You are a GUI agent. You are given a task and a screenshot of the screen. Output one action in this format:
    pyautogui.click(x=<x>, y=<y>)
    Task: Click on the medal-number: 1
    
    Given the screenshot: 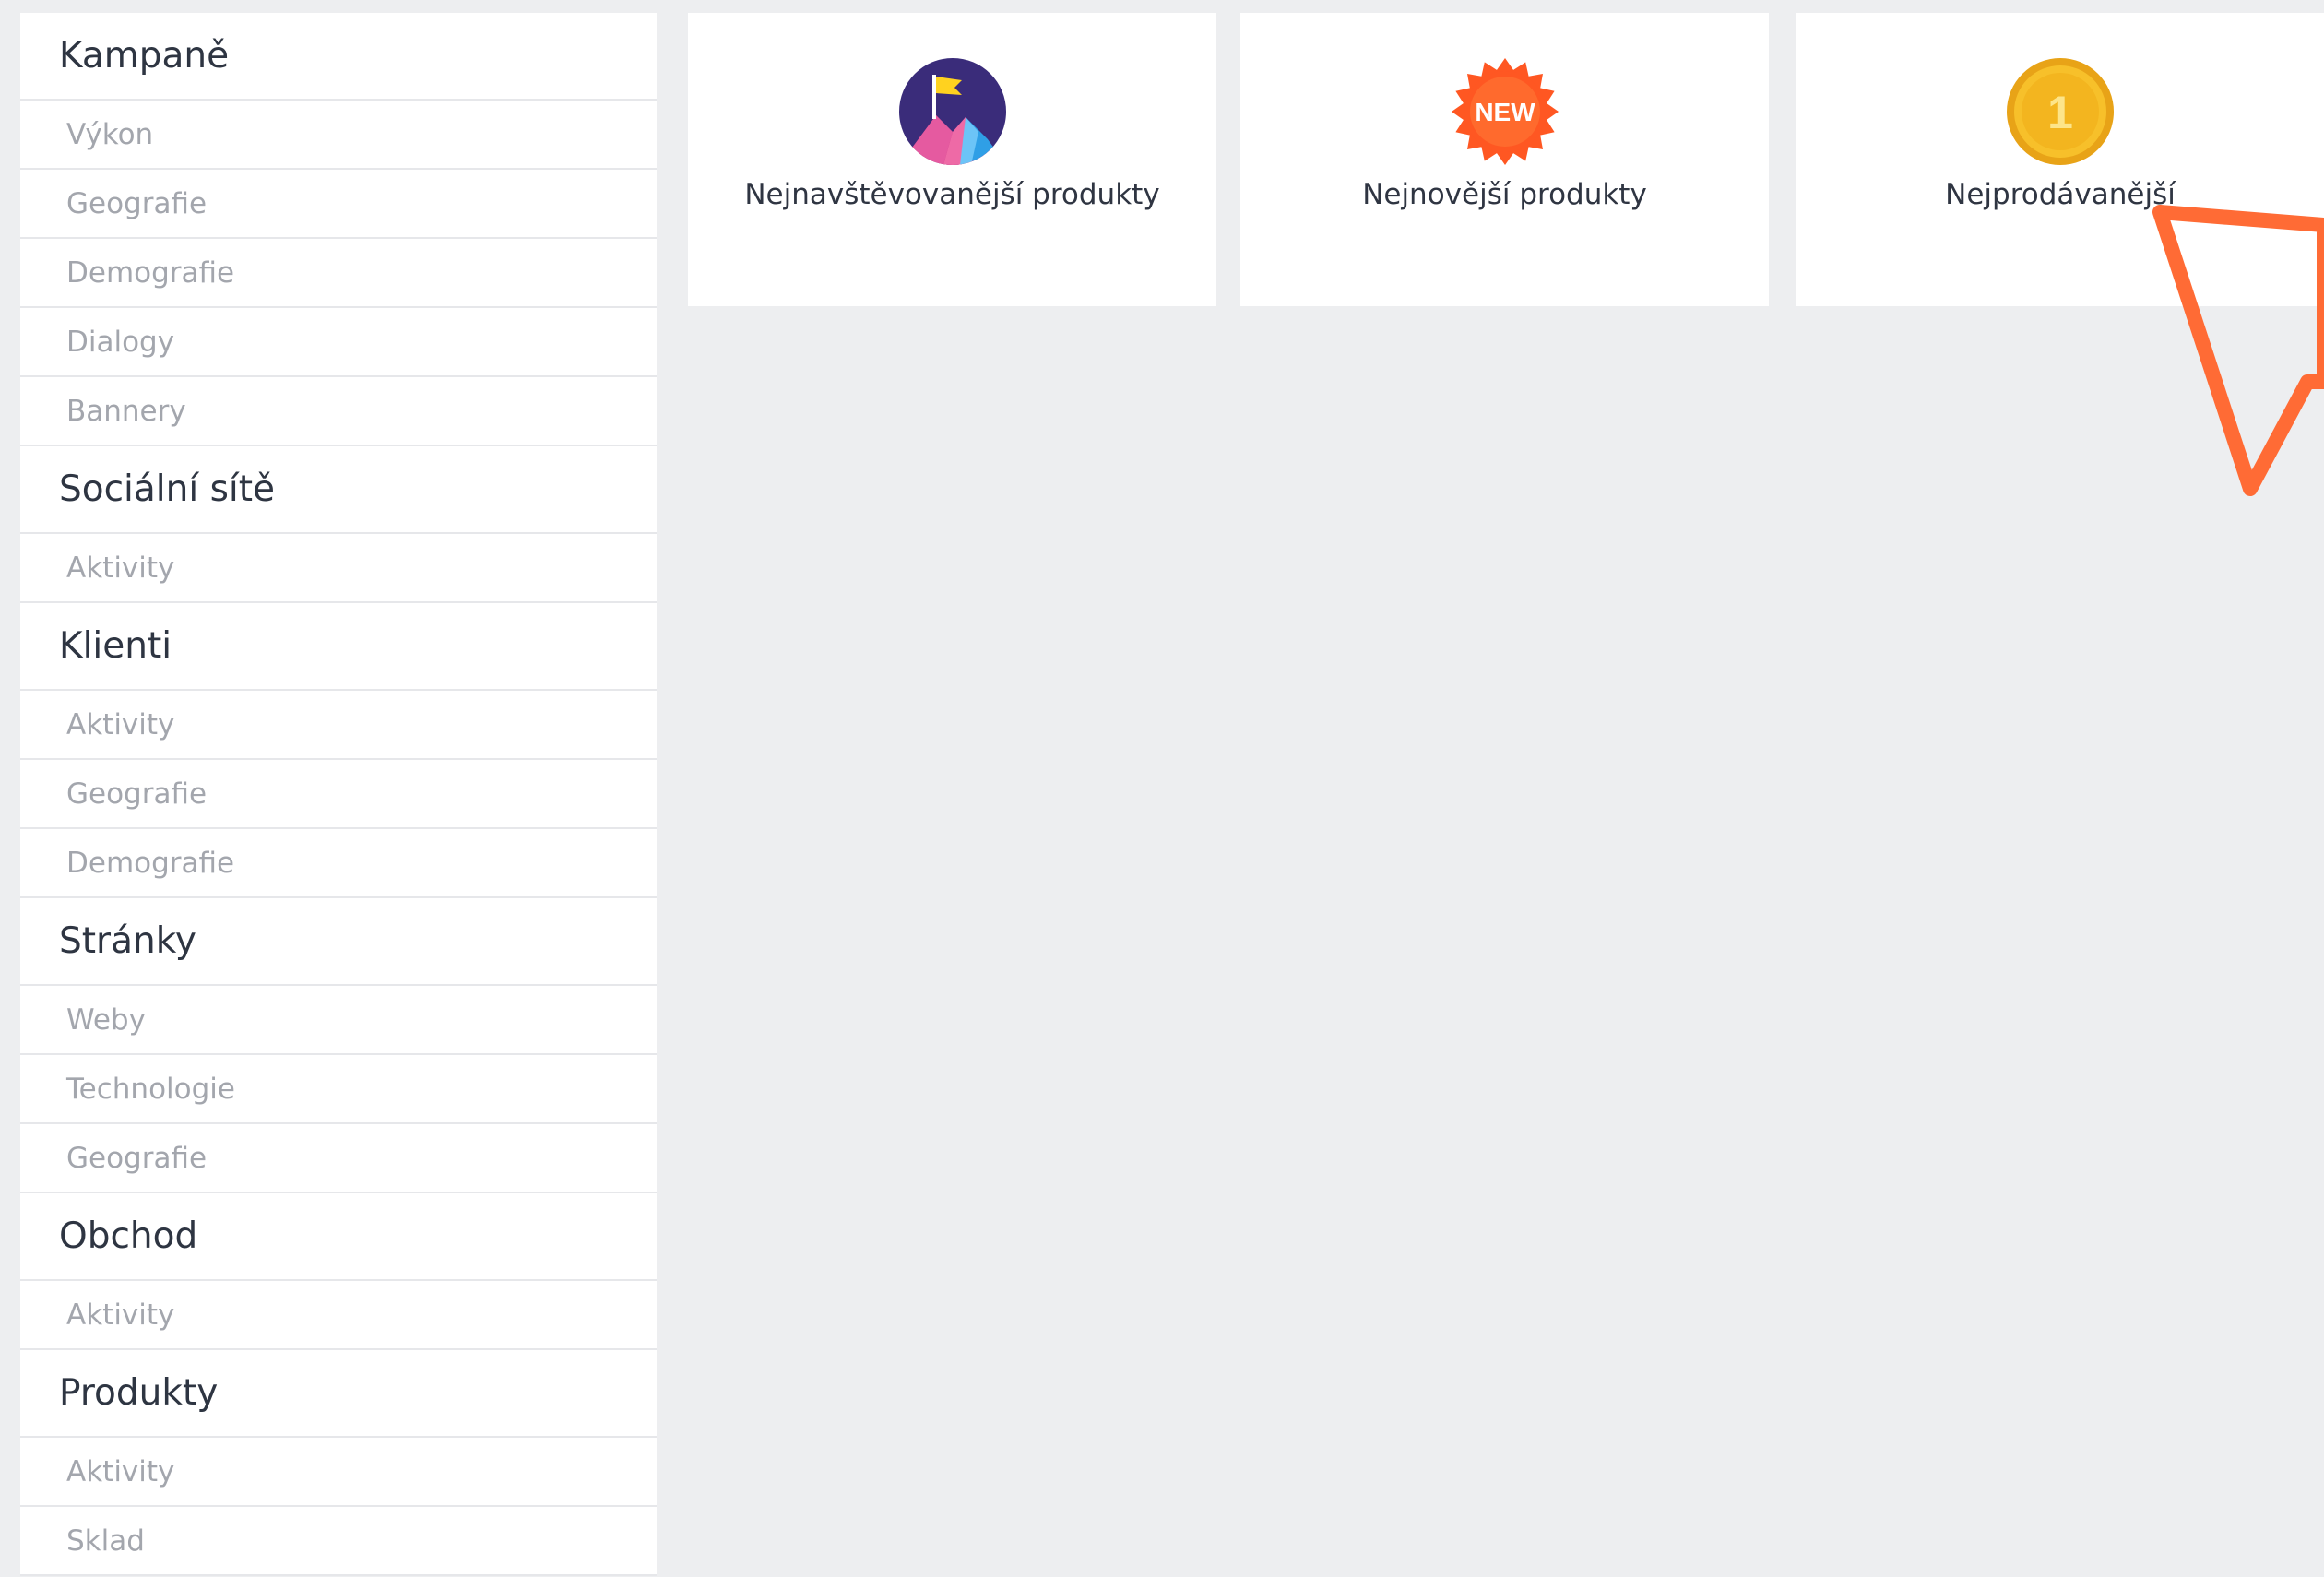 What is the action you would take?
    pyautogui.click(x=2060, y=112)
    